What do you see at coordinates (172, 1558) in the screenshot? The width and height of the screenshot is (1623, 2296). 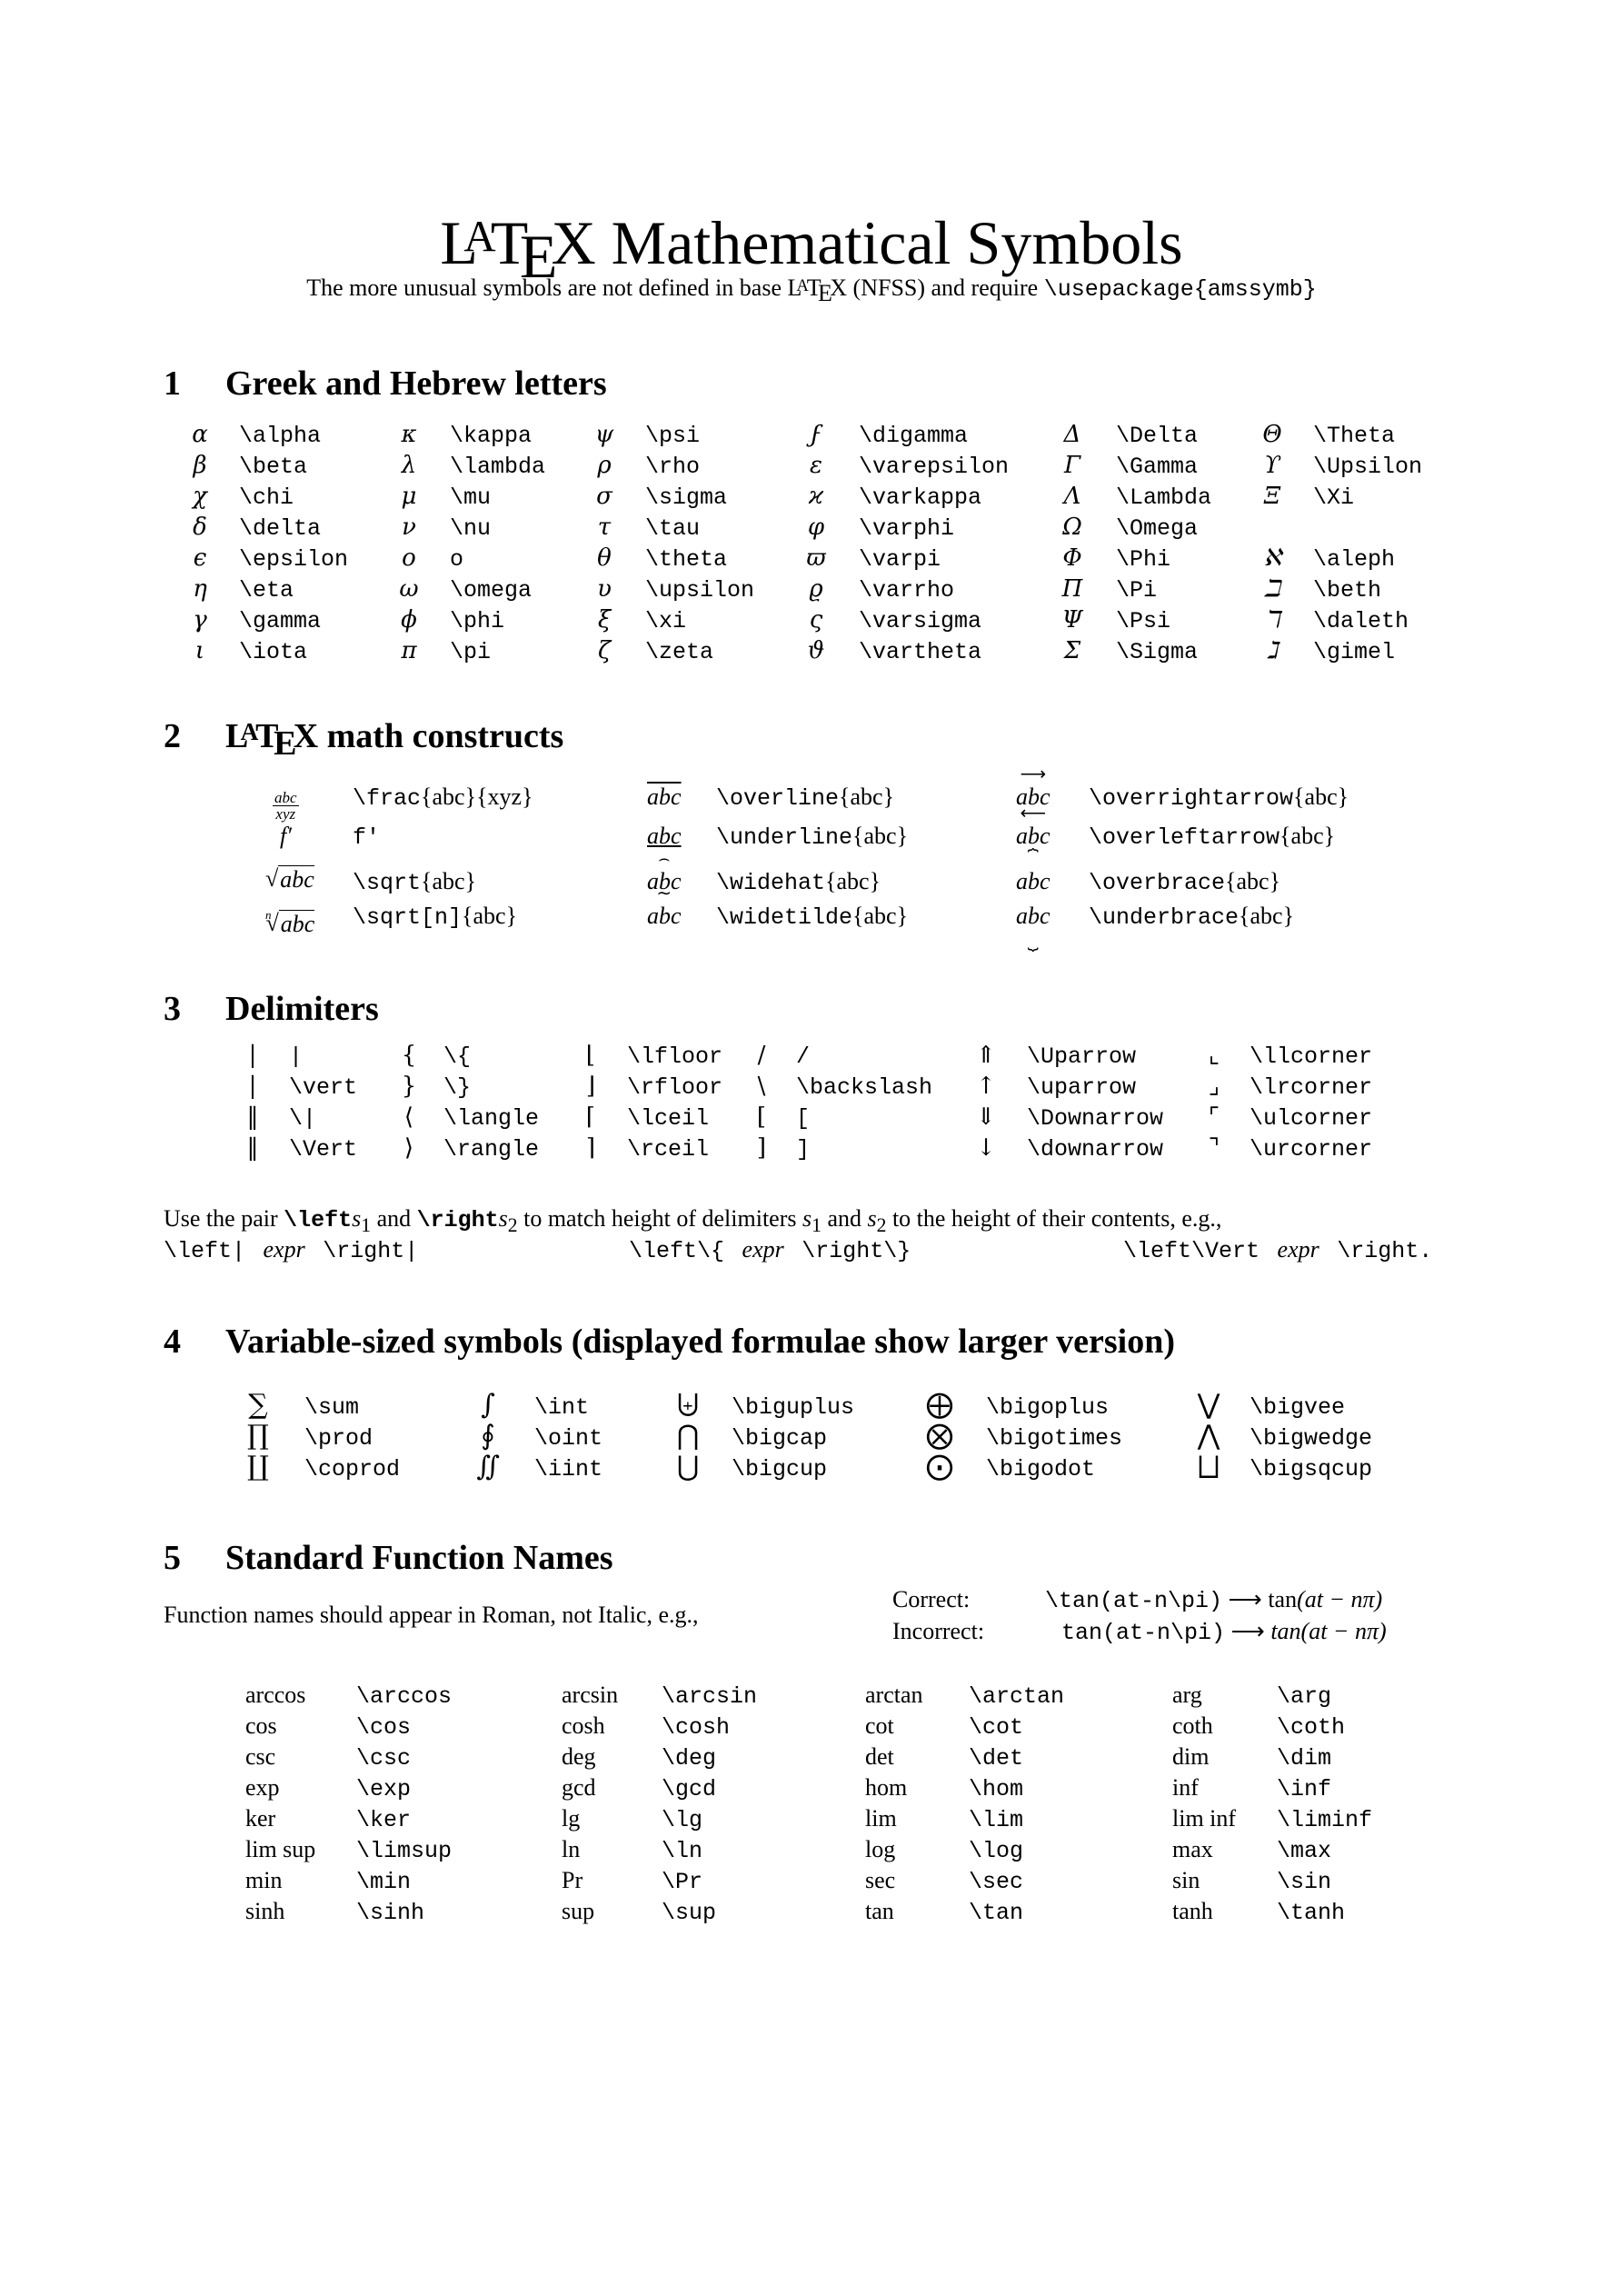 I see `section-number: 5` at bounding box center [172, 1558].